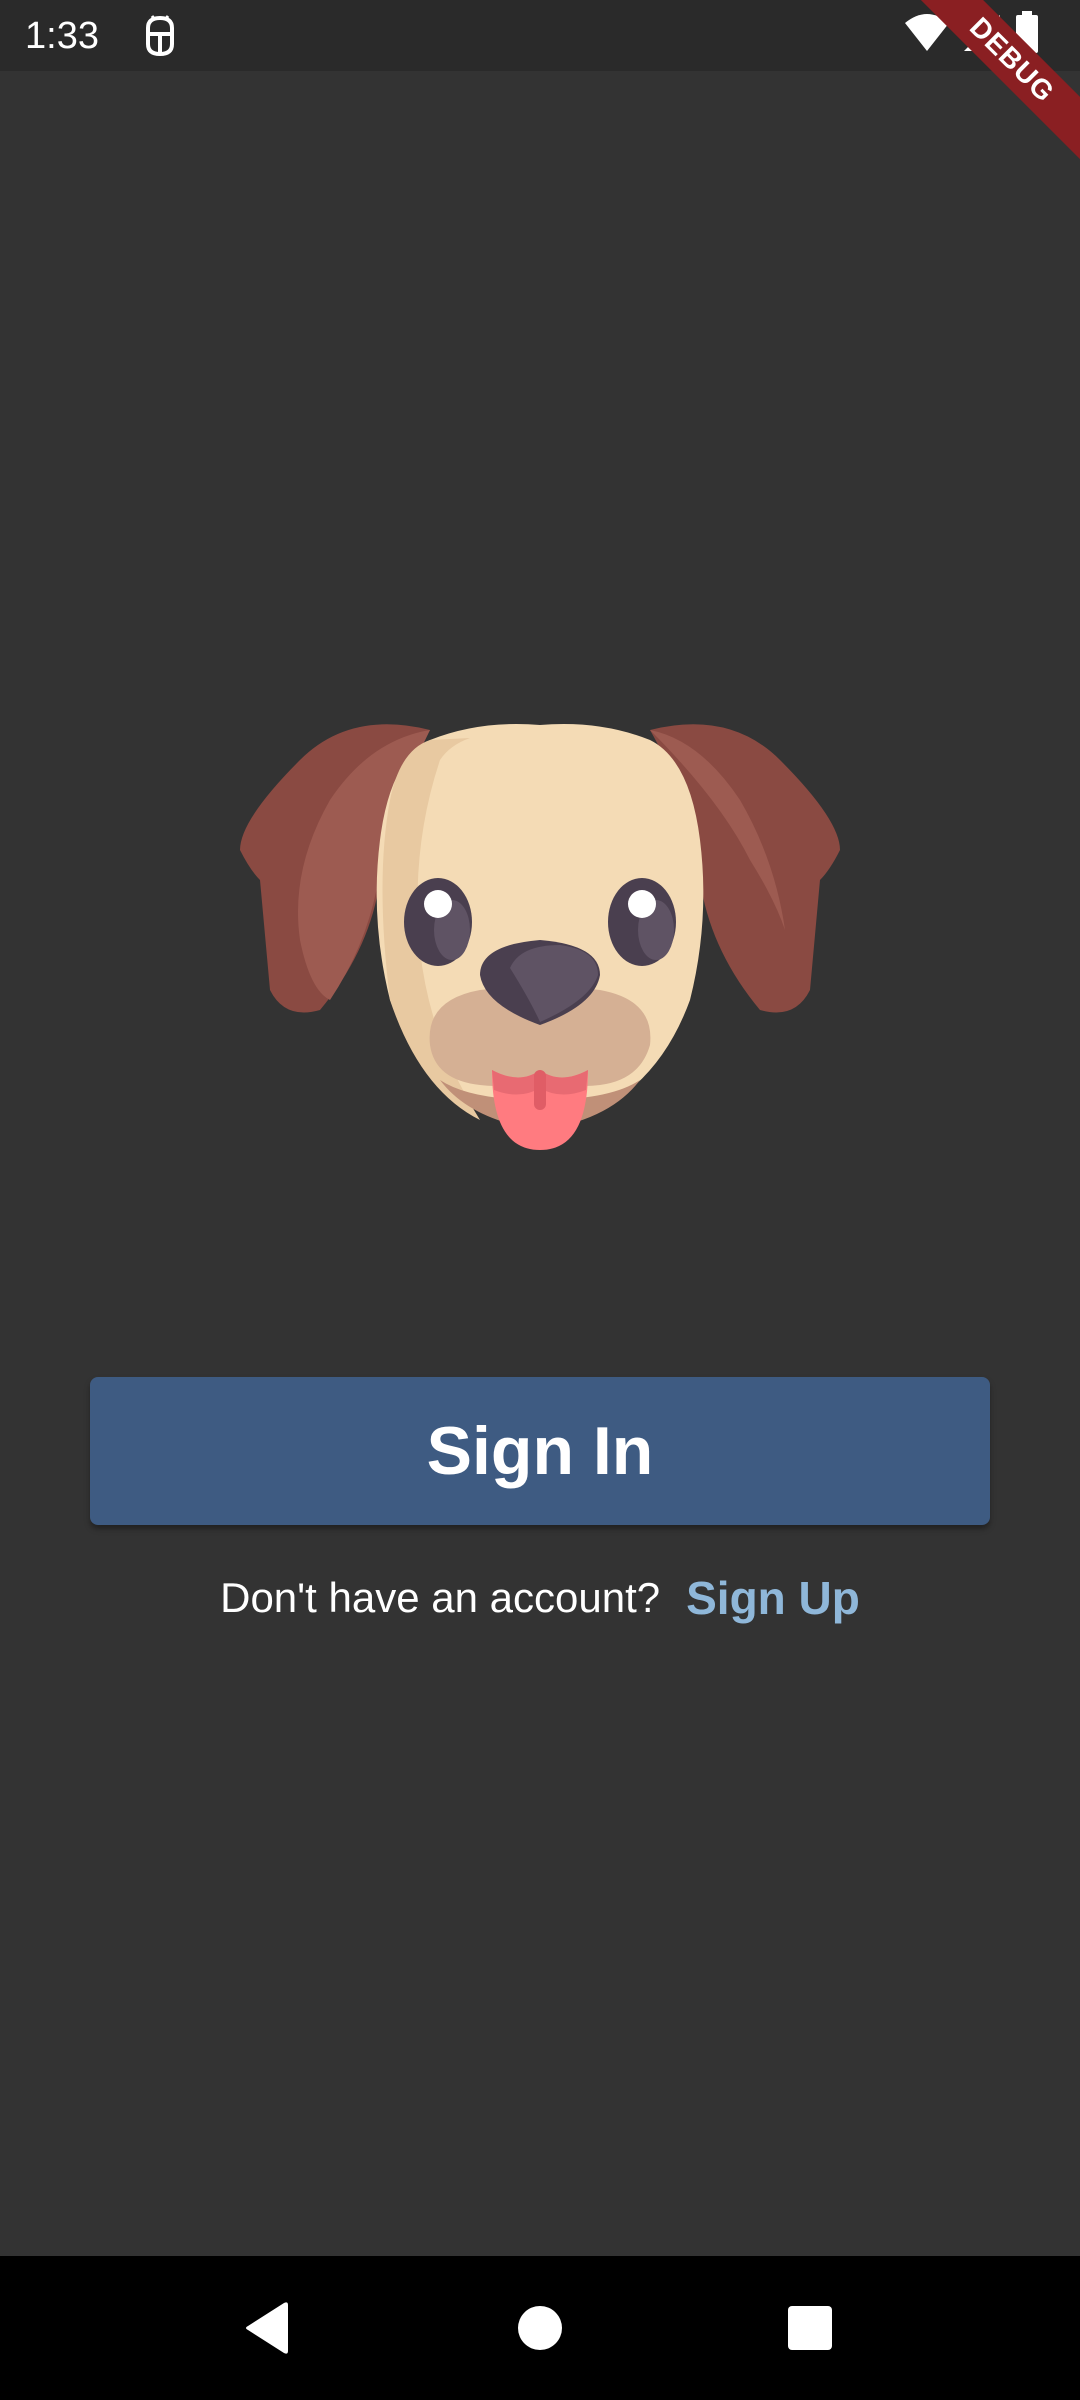 The width and height of the screenshot is (1080, 2400). What do you see at coordinates (927, 35) in the screenshot?
I see `wifi-icon` at bounding box center [927, 35].